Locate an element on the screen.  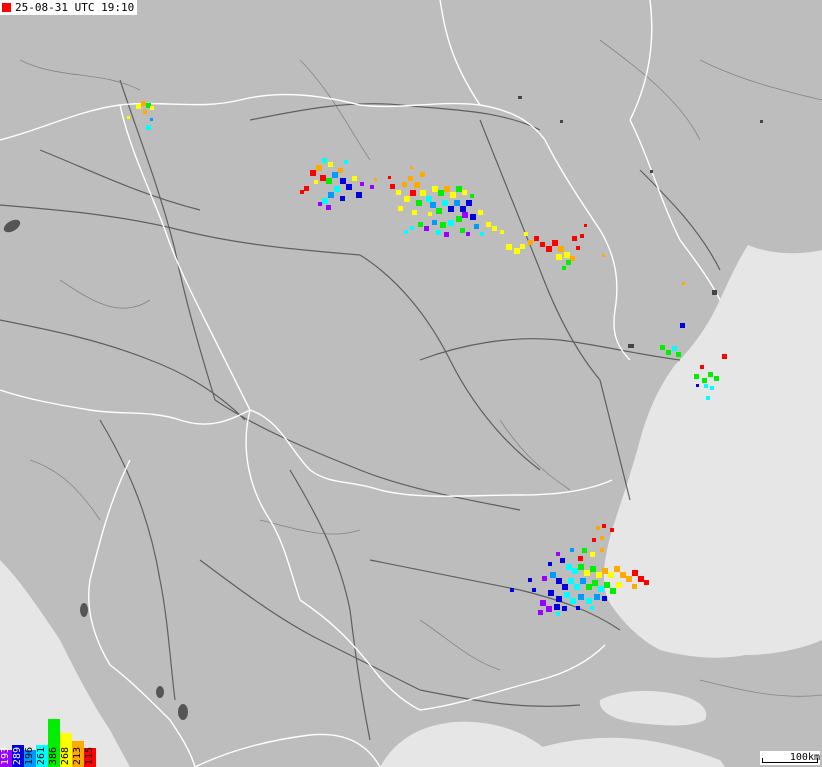
legend-count: 289 is located at coordinates (17, 755).